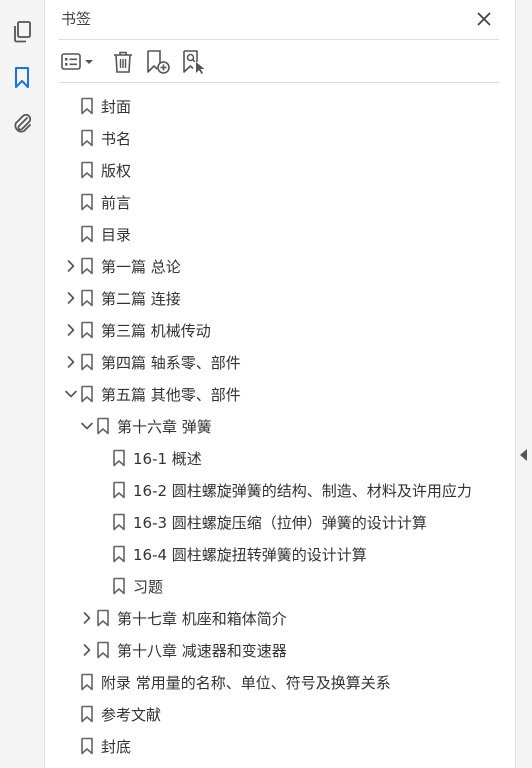 The width and height of the screenshot is (532, 768). What do you see at coordinates (202, 651) in the screenshot?
I see `bookmark-label: 第十八章 减速器和变速器` at bounding box center [202, 651].